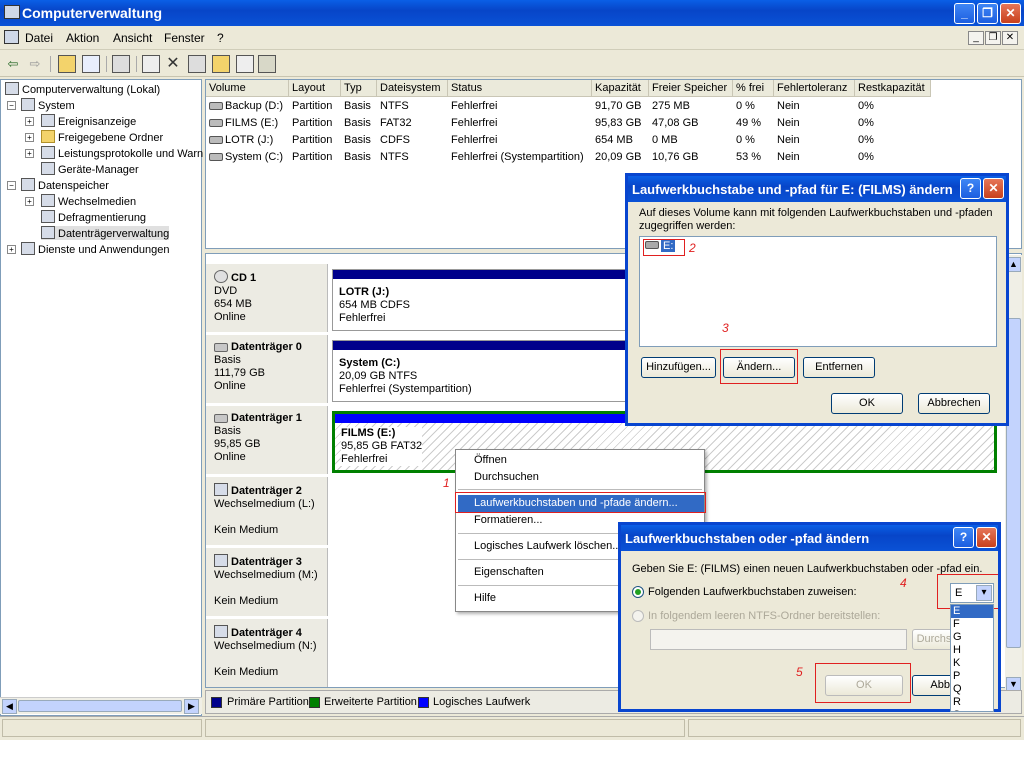 The width and height of the screenshot is (1024, 768). Describe the element at coordinates (412, 88) in the screenshot. I see `col-header: Dateisystem` at that location.